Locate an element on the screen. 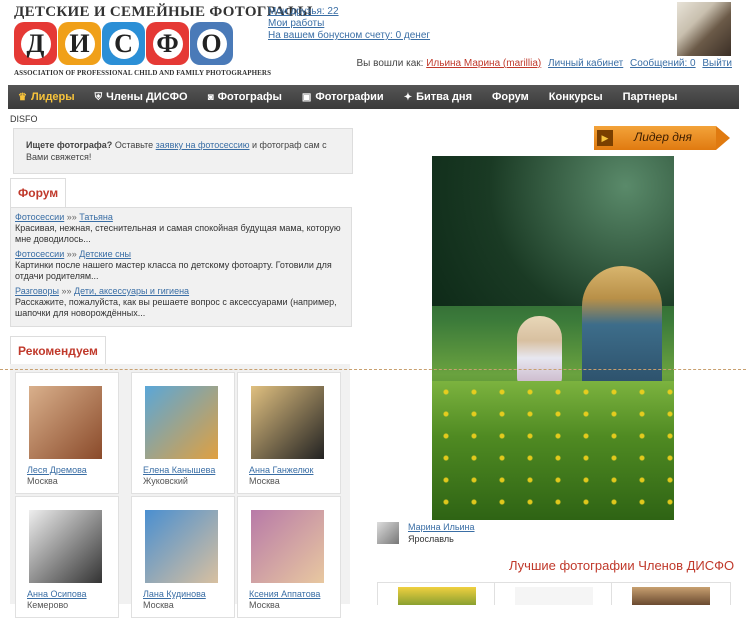 The width and height of the screenshot is (746, 618). nav-item-label: Партнеры is located at coordinates (650, 97).